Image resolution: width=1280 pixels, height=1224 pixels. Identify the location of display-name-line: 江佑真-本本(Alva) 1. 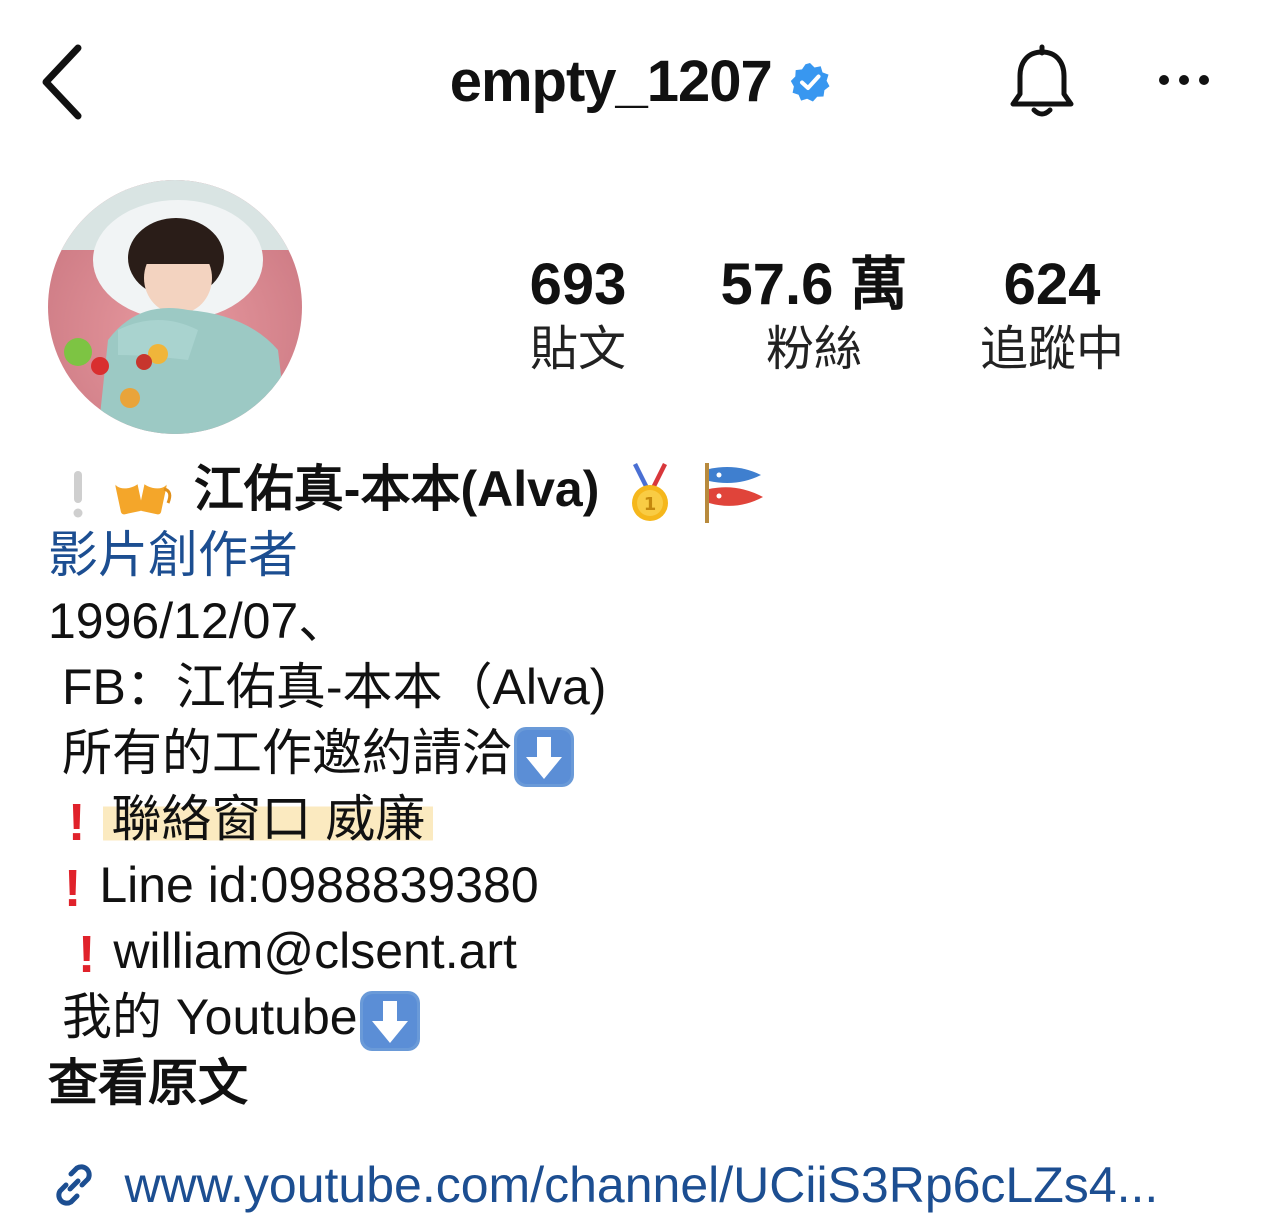
(648, 489).